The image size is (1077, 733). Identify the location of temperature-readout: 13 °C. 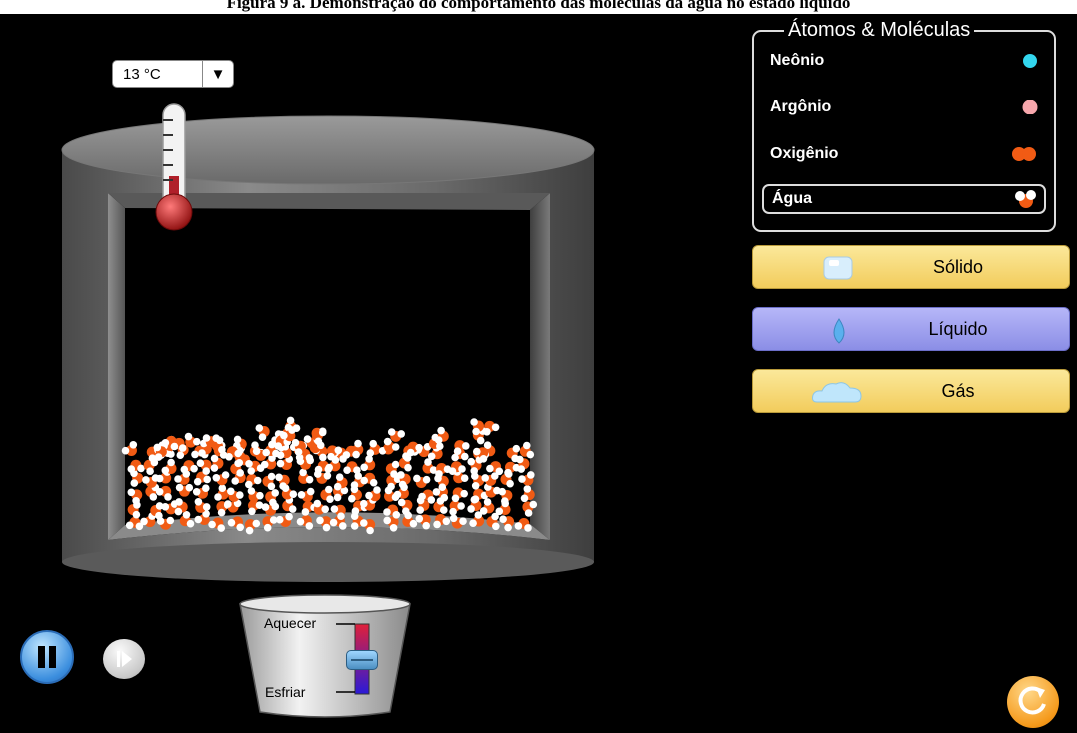
(142, 74).